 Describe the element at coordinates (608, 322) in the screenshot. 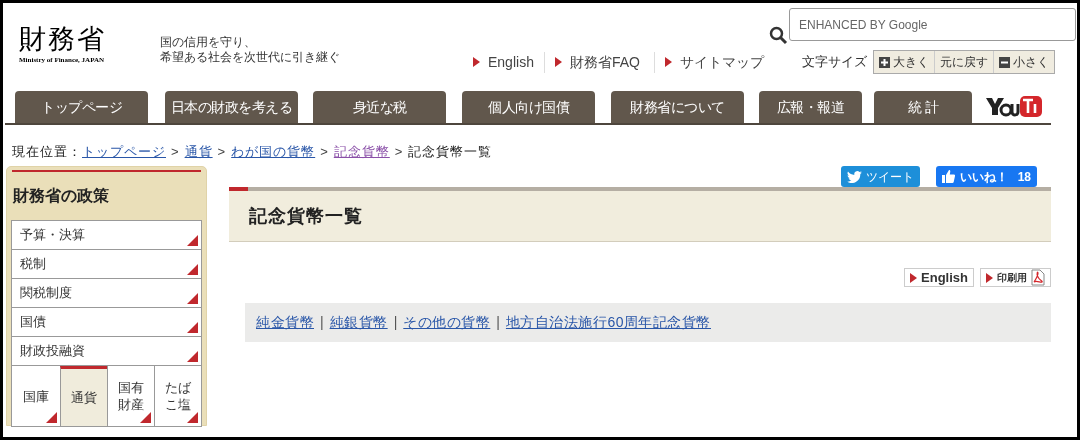

I see `coin-link: 地方自治法施行60周年記念貨幣` at that location.